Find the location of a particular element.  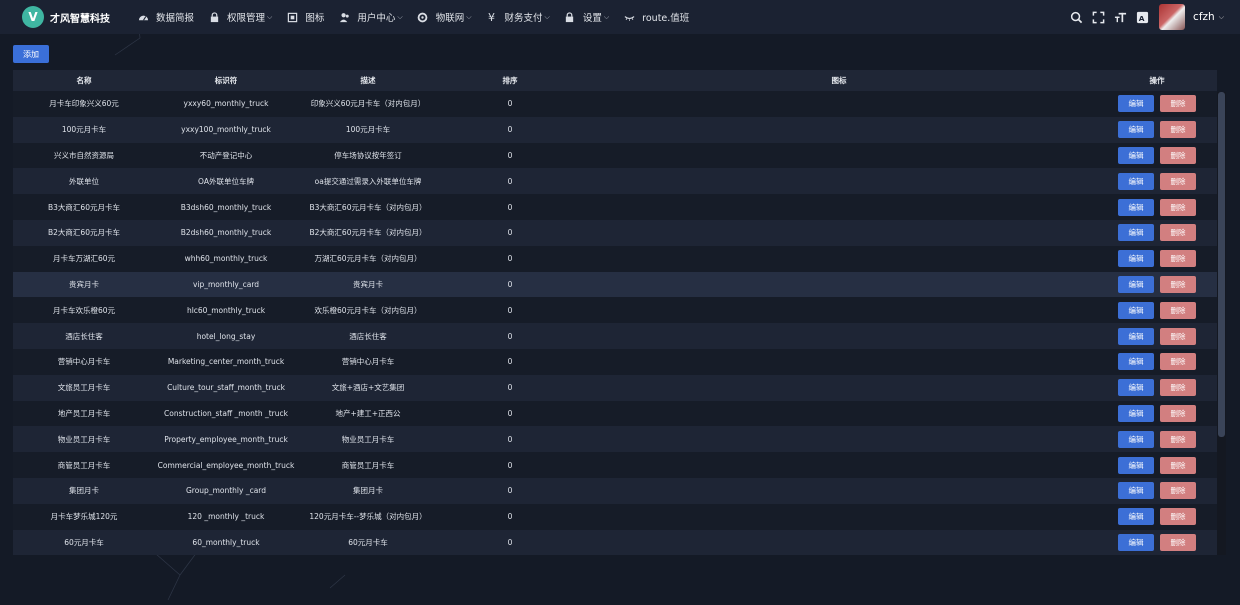

column-header: 排序 is located at coordinates (510, 80).